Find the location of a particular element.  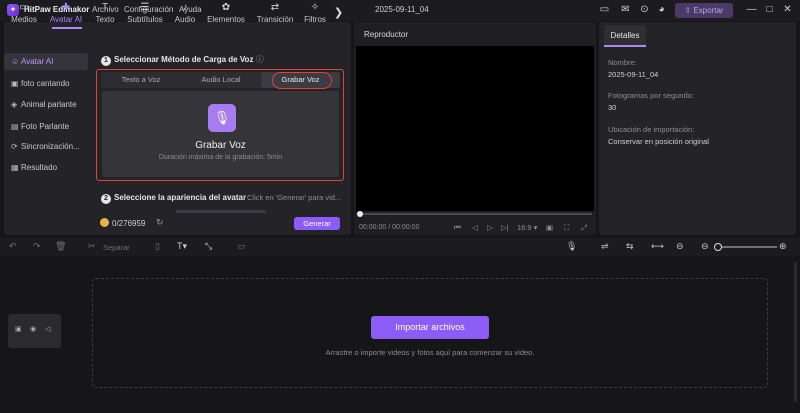

fps-label: Fotogramas por segundo: is located at coordinates (651, 95).